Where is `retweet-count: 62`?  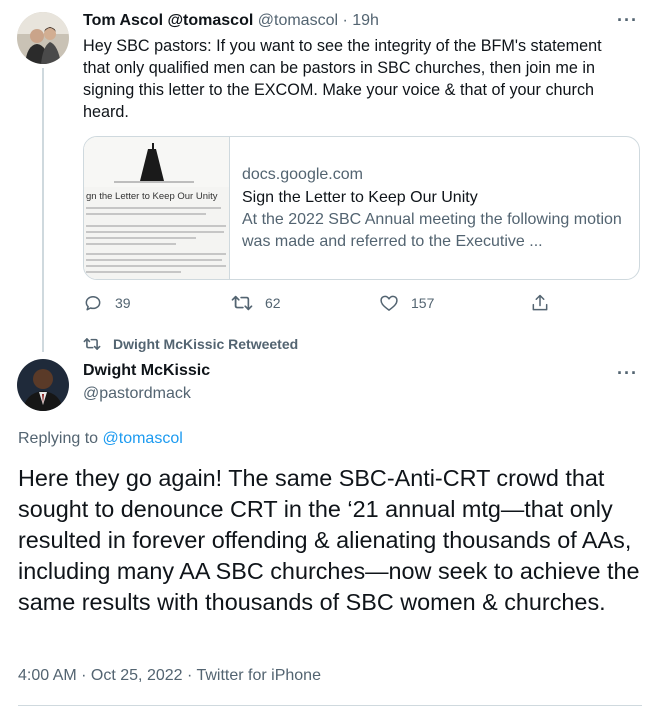 retweet-count: 62 is located at coordinates (273, 303).